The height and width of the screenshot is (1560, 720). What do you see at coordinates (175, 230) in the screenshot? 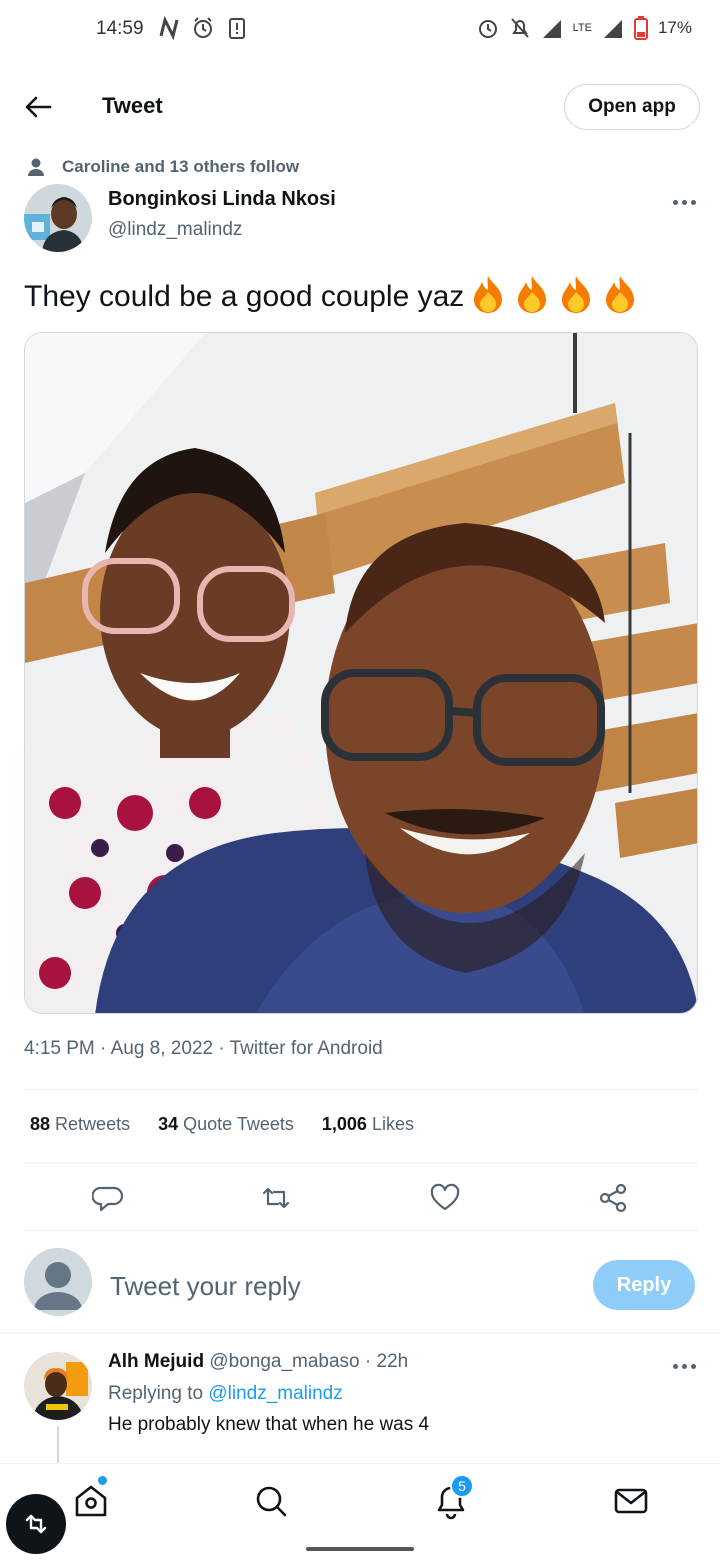
I see `author-handle: @lindz_malindz` at bounding box center [175, 230].